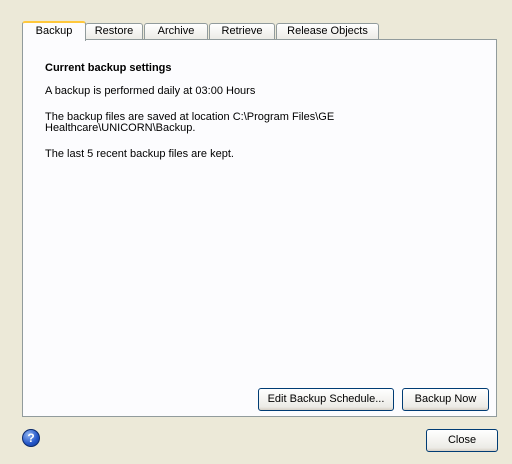 This screenshot has width=512, height=464. Describe the element at coordinates (445, 399) in the screenshot. I see `backup-now-button: Backup Now` at that location.